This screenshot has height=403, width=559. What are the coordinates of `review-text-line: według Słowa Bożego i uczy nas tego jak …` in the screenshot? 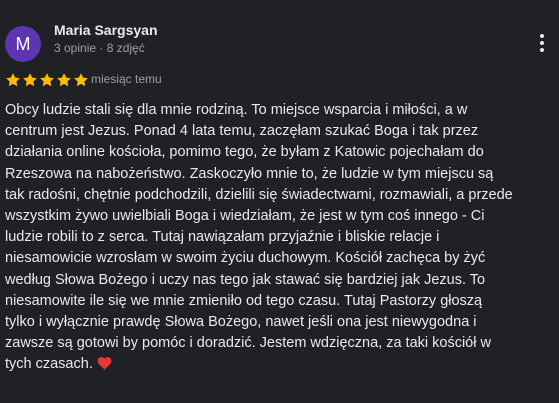 It's located at (245, 279).